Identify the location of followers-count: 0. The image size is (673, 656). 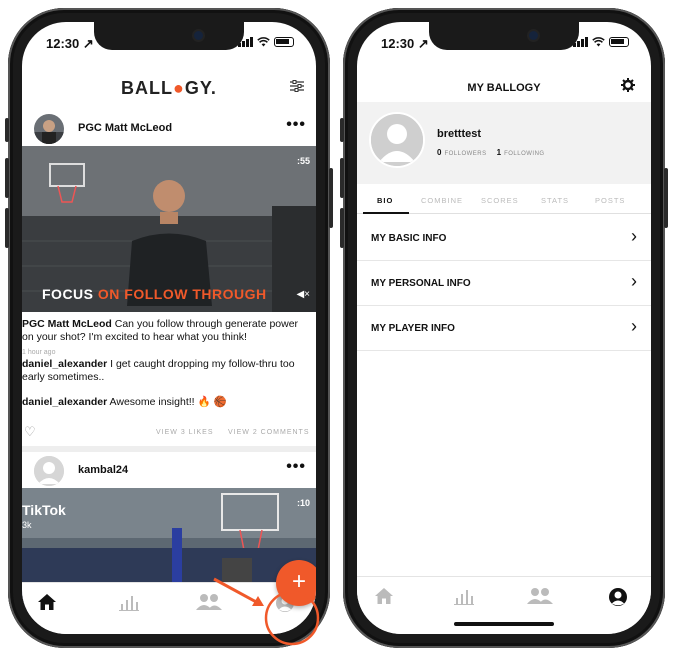
(439, 152).